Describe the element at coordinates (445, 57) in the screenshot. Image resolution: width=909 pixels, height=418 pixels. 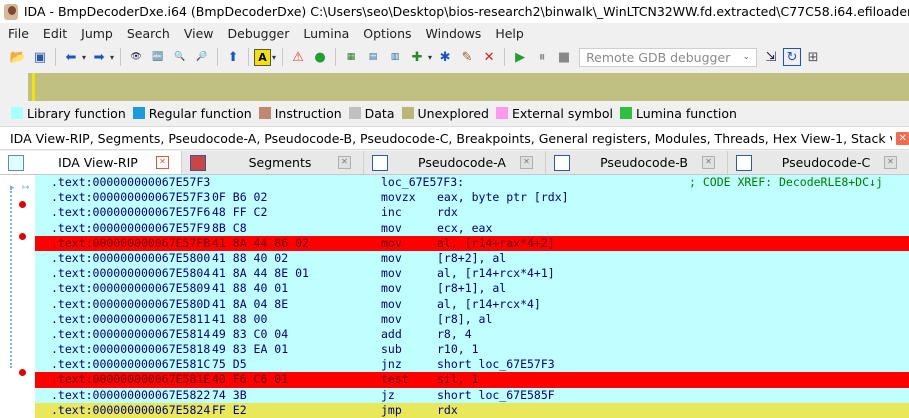
I see `add-breakpoint-icon: ✱` at that location.